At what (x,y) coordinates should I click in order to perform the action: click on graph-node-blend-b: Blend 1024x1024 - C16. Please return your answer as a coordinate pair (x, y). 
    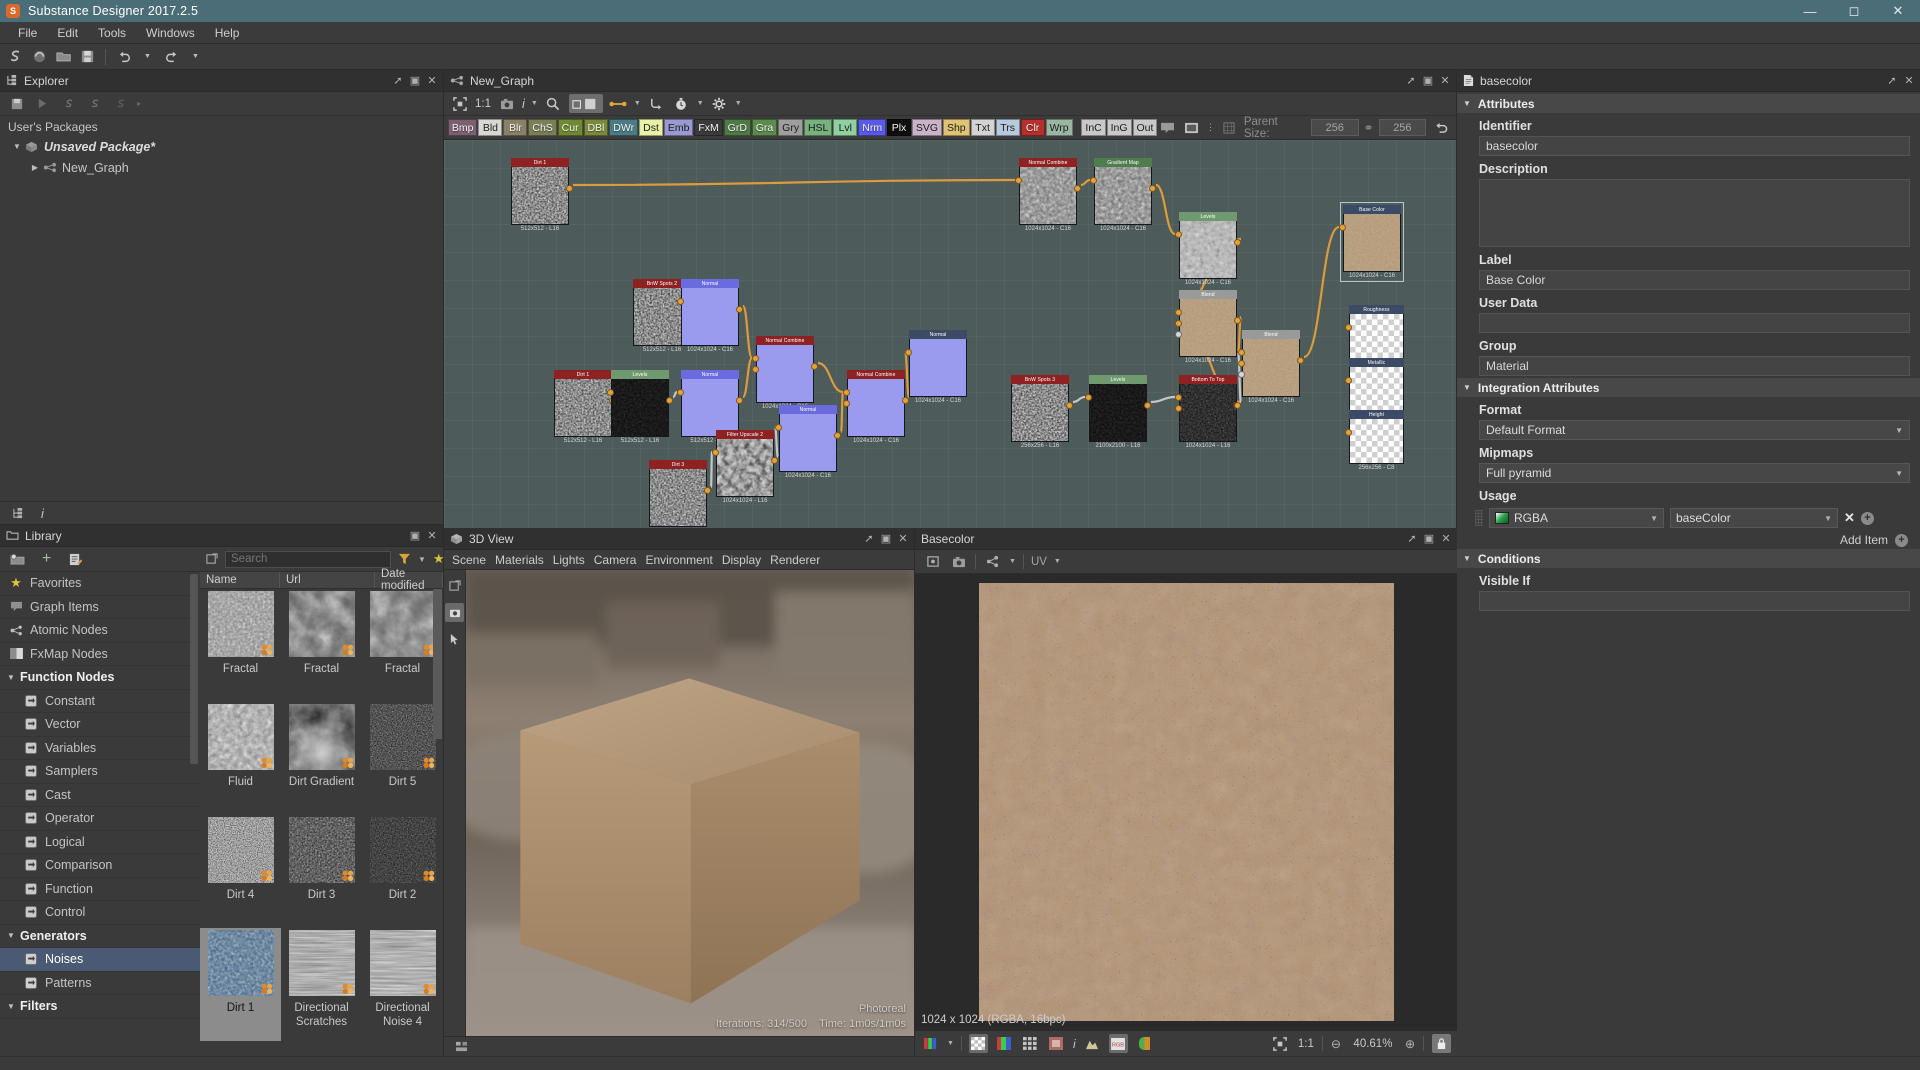
    Looking at the image, I should click on (1271, 367).